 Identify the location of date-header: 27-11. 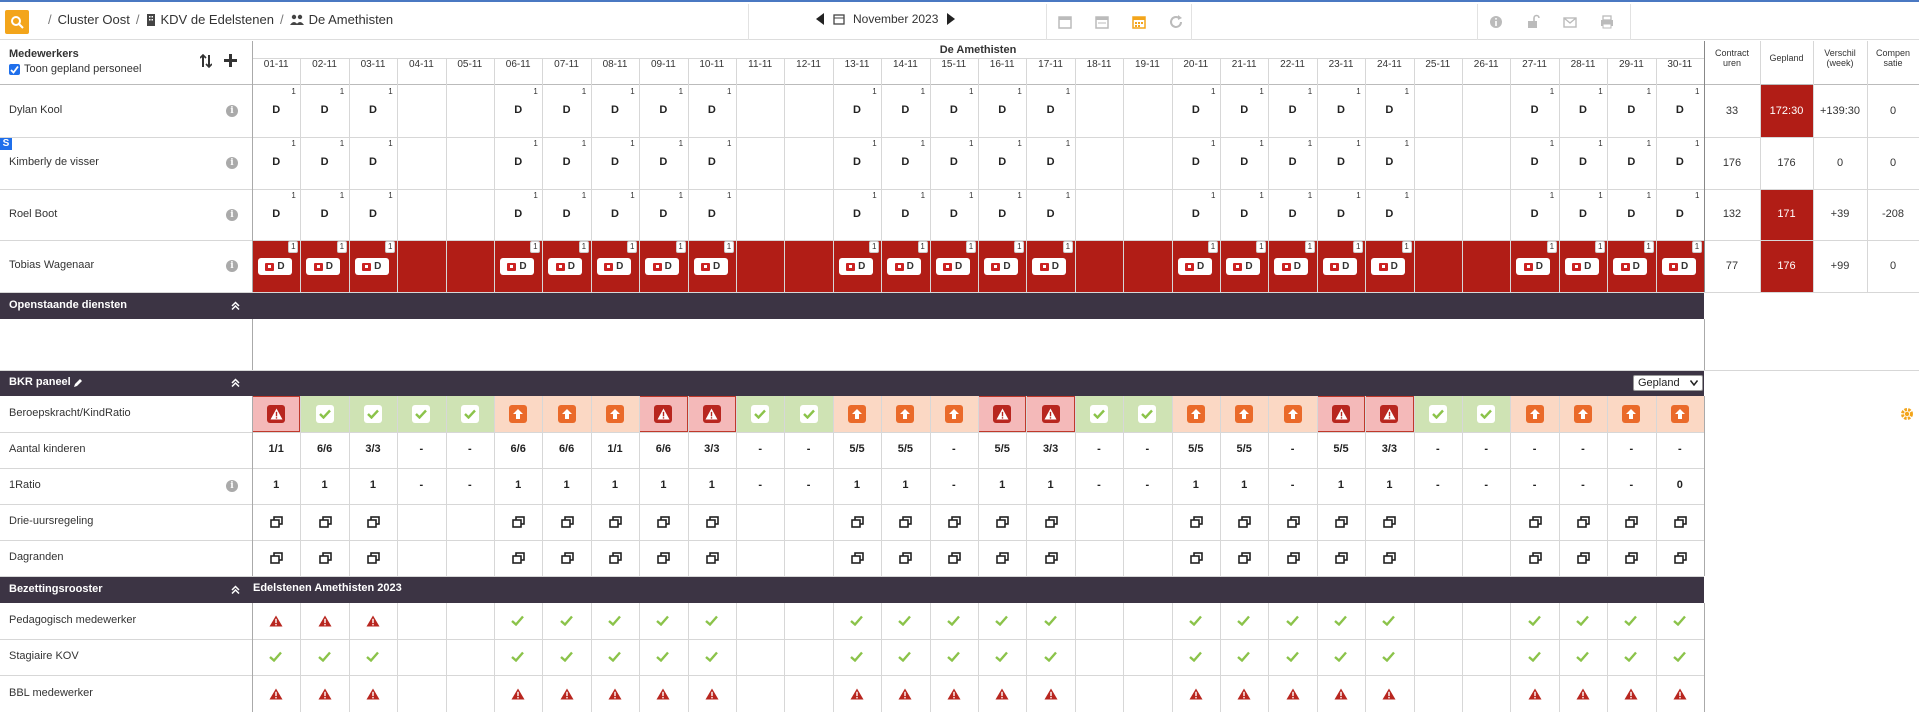
(1534, 66).